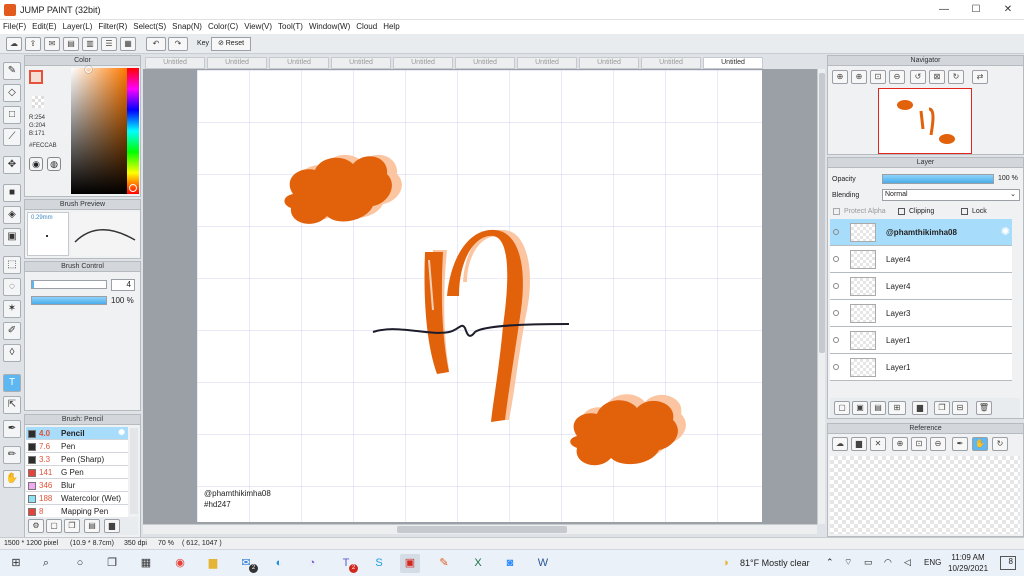  I want to click on menu-color: Color(C), so click(223, 26).